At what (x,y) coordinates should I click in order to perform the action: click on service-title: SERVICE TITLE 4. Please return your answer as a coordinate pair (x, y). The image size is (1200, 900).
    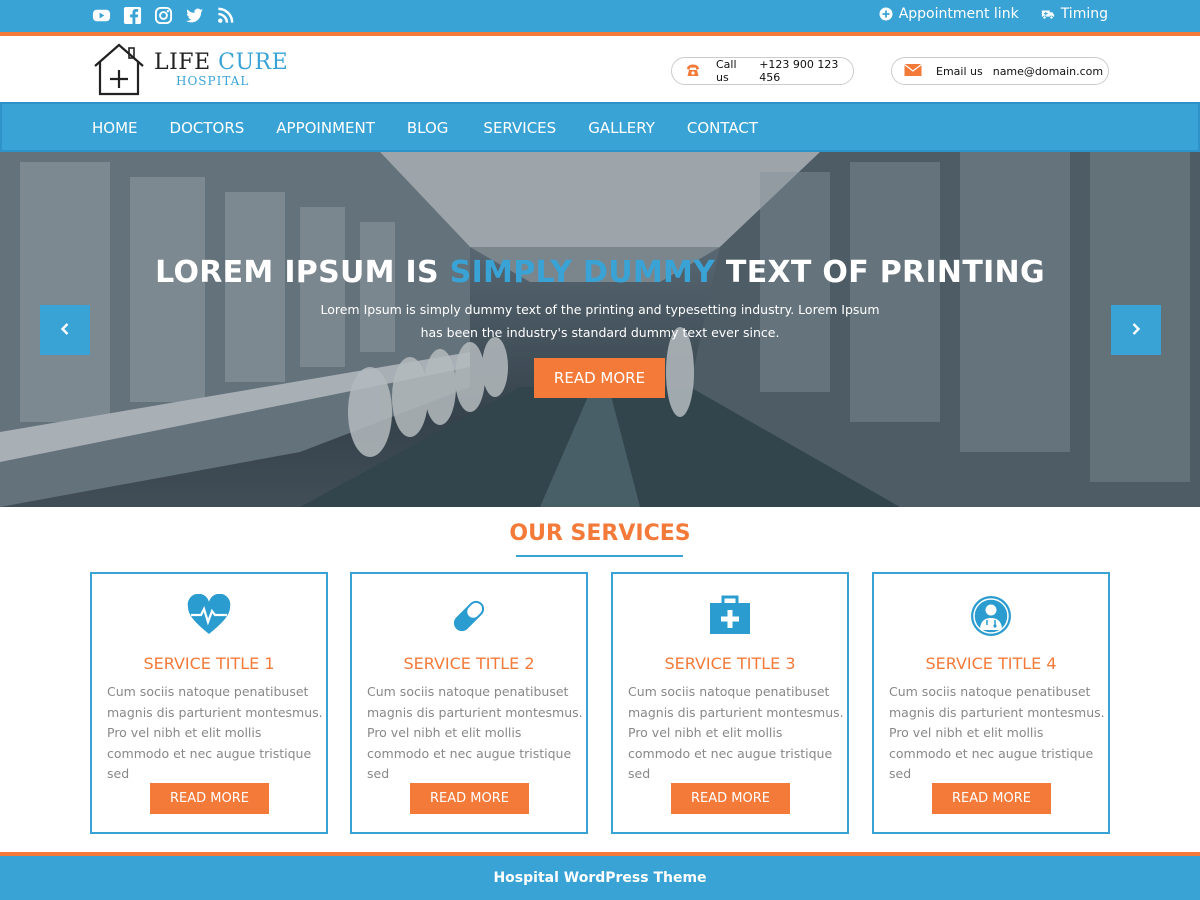
    Looking at the image, I should click on (991, 663).